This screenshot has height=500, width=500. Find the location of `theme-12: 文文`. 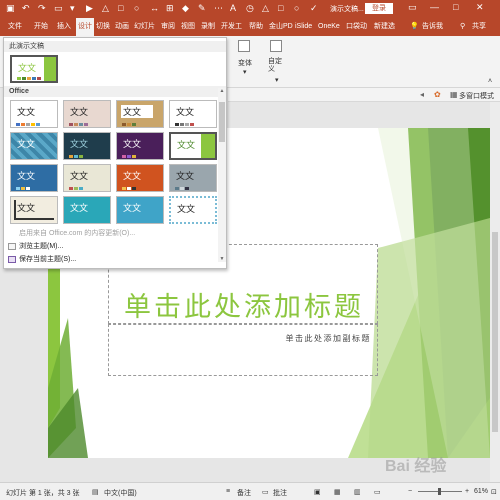

theme-12: 文文 is located at coordinates (193, 178).